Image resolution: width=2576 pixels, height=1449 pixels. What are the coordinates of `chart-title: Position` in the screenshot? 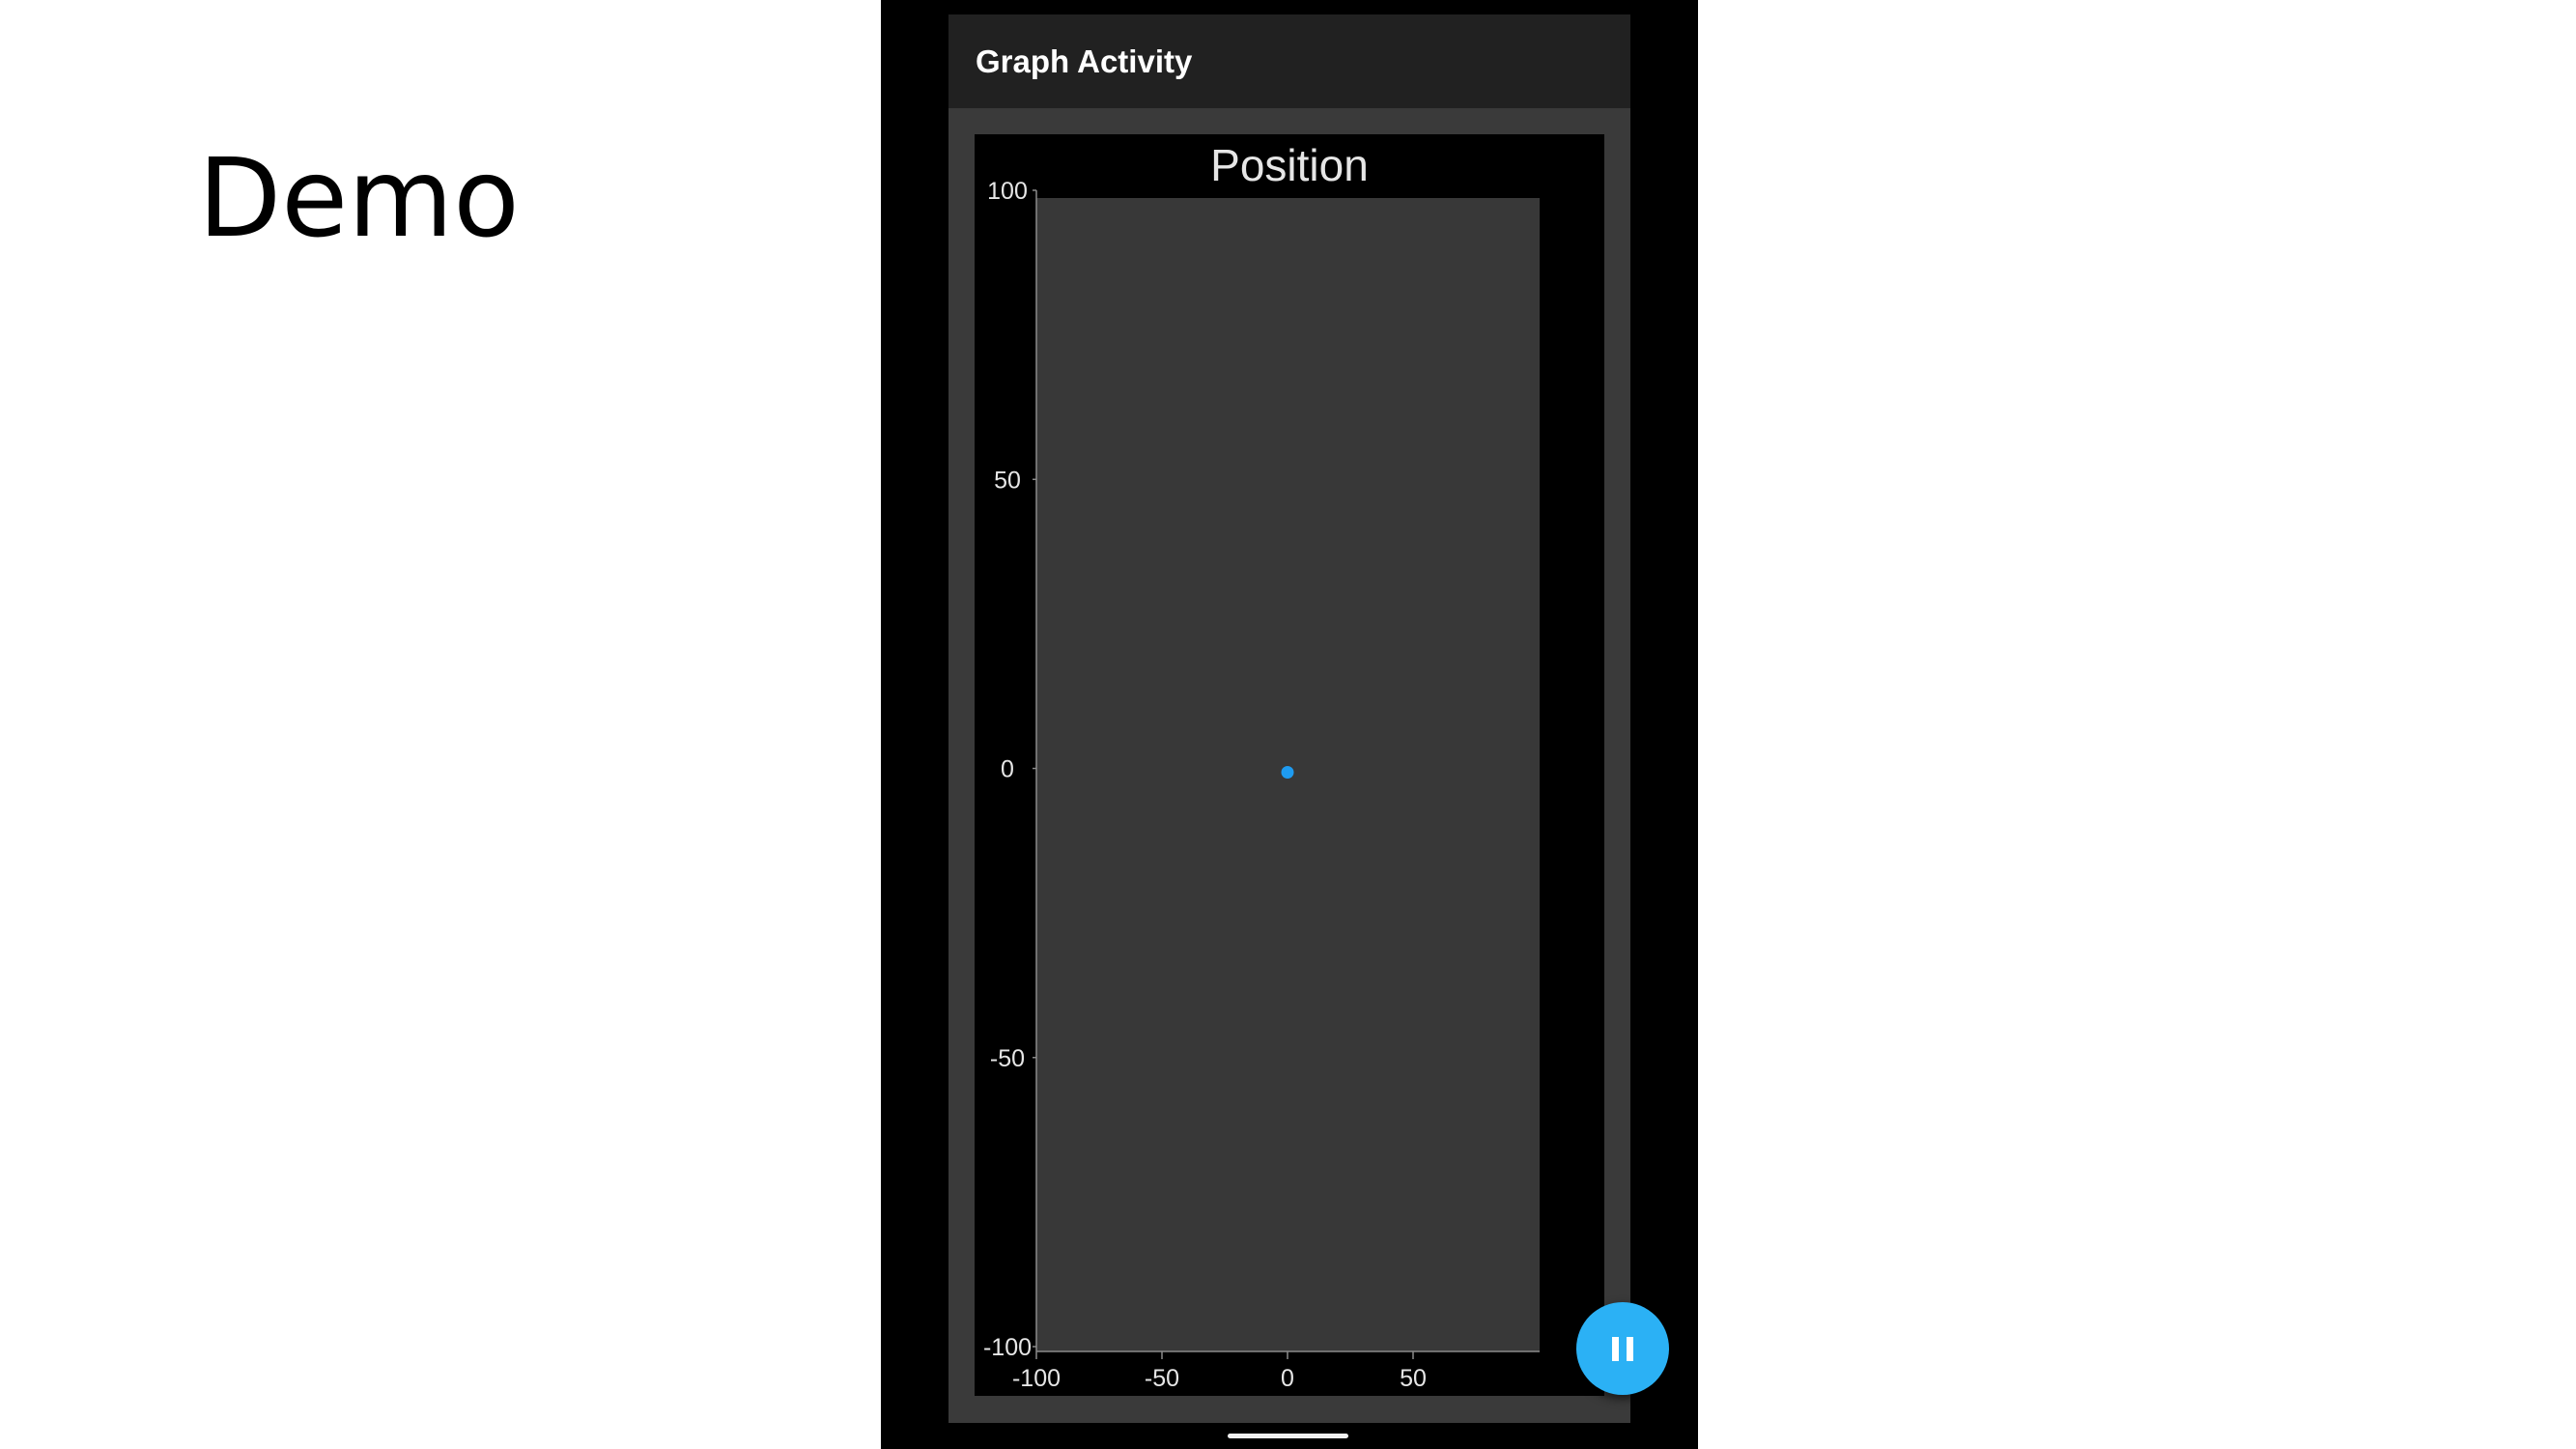 It's located at (1289, 165).